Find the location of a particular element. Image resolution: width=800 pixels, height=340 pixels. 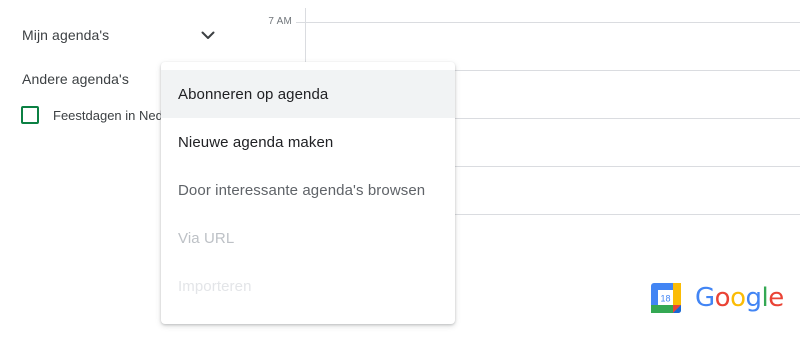

google-calendar-icon: 18 is located at coordinates (666, 298).